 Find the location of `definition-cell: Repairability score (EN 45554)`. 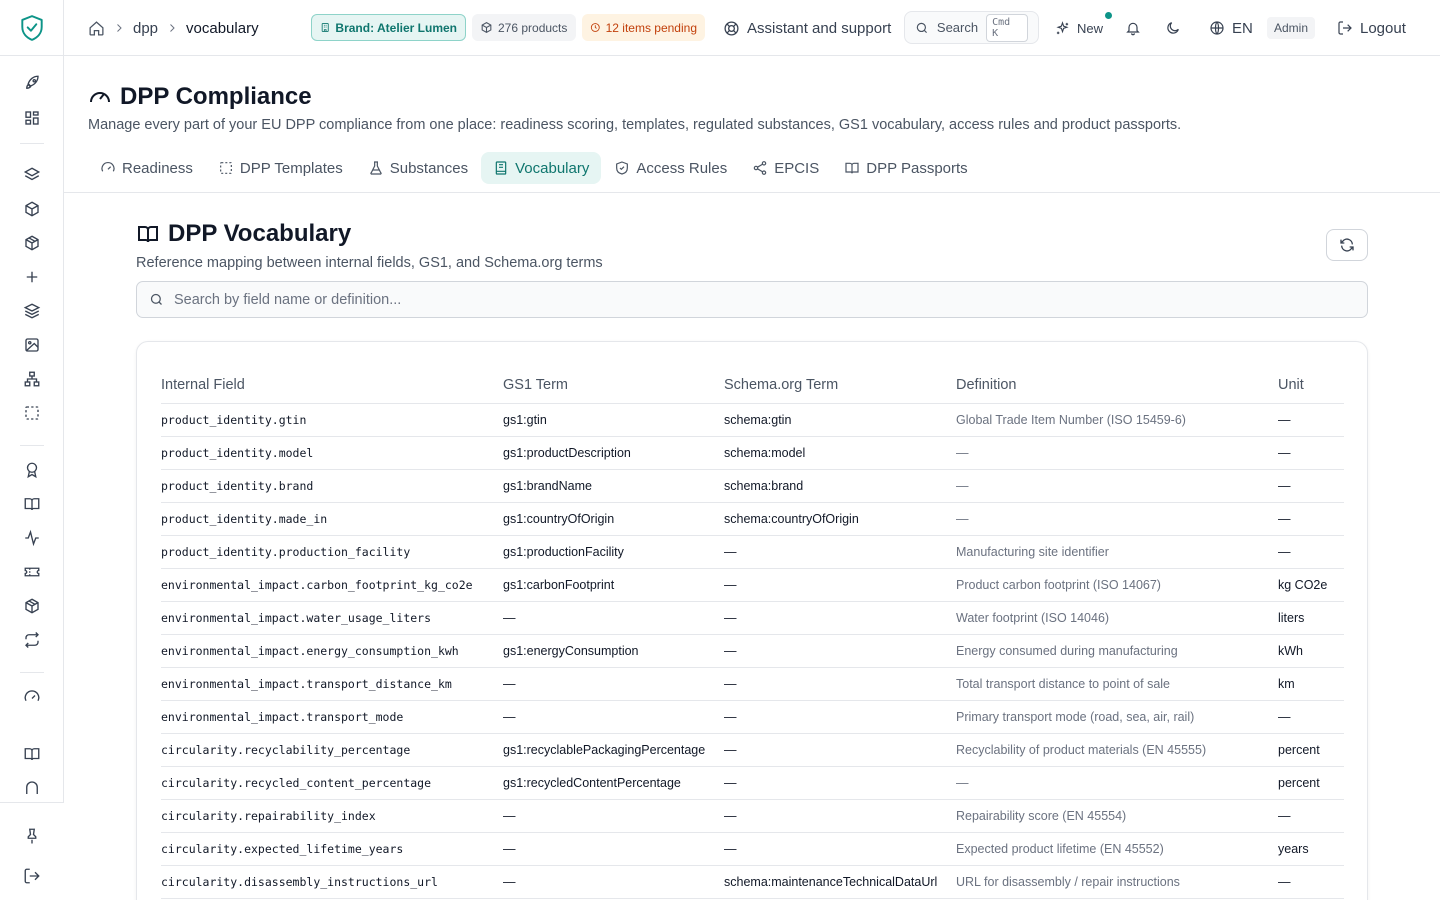

definition-cell: Repairability score (EN 45554) is located at coordinates (1117, 816).